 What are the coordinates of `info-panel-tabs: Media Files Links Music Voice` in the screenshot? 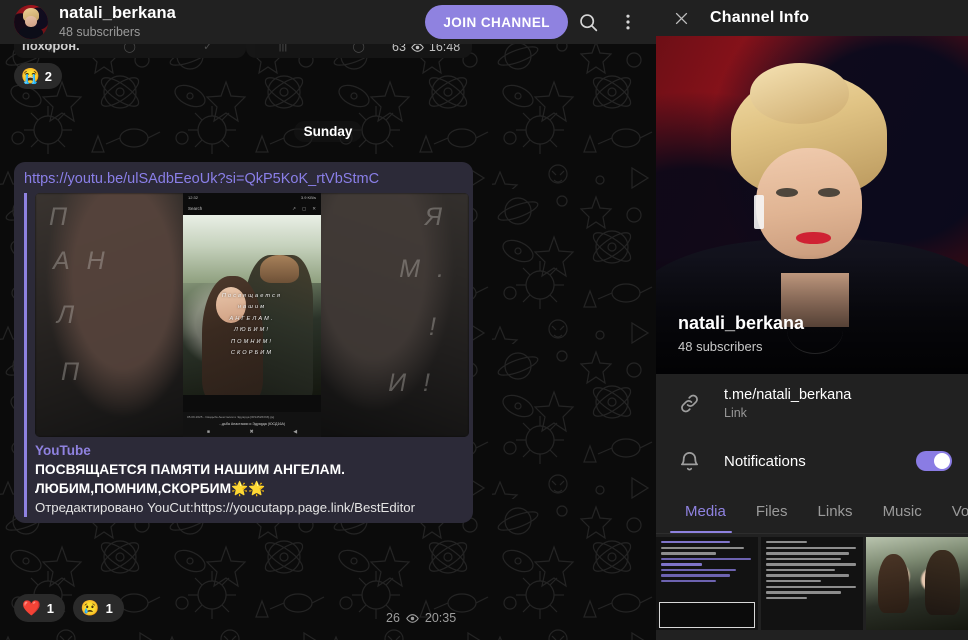 It's located at (812, 512).